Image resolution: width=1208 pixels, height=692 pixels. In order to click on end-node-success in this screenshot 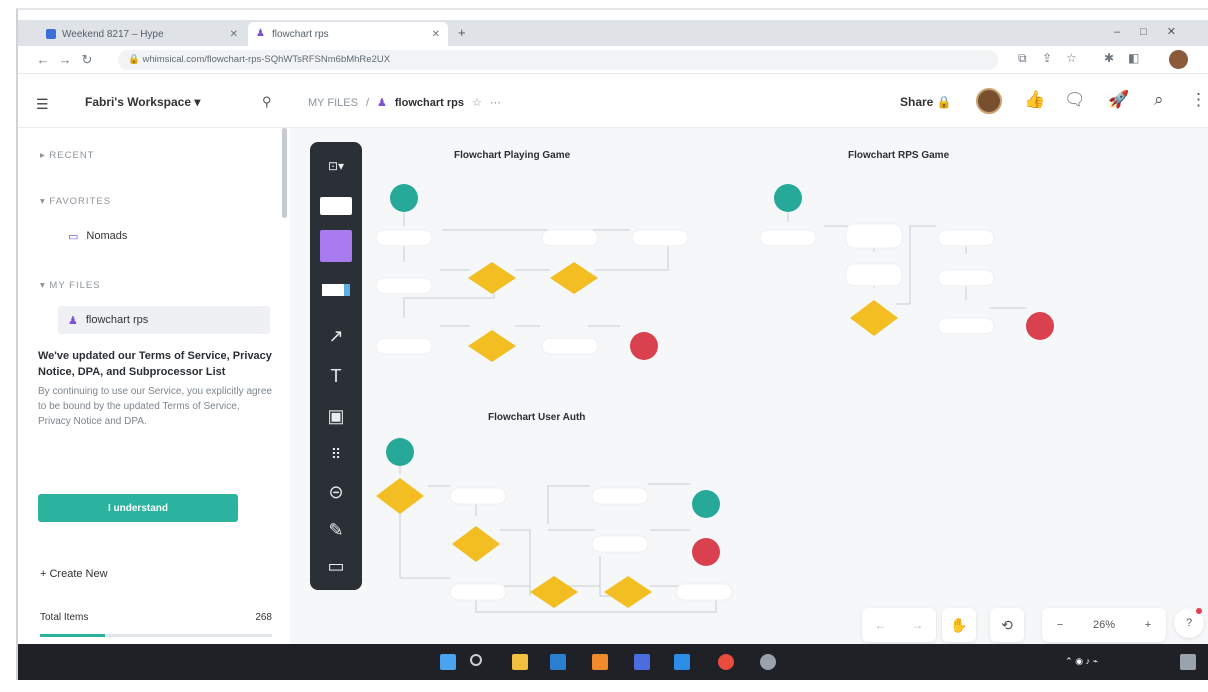, I will do `click(706, 504)`.